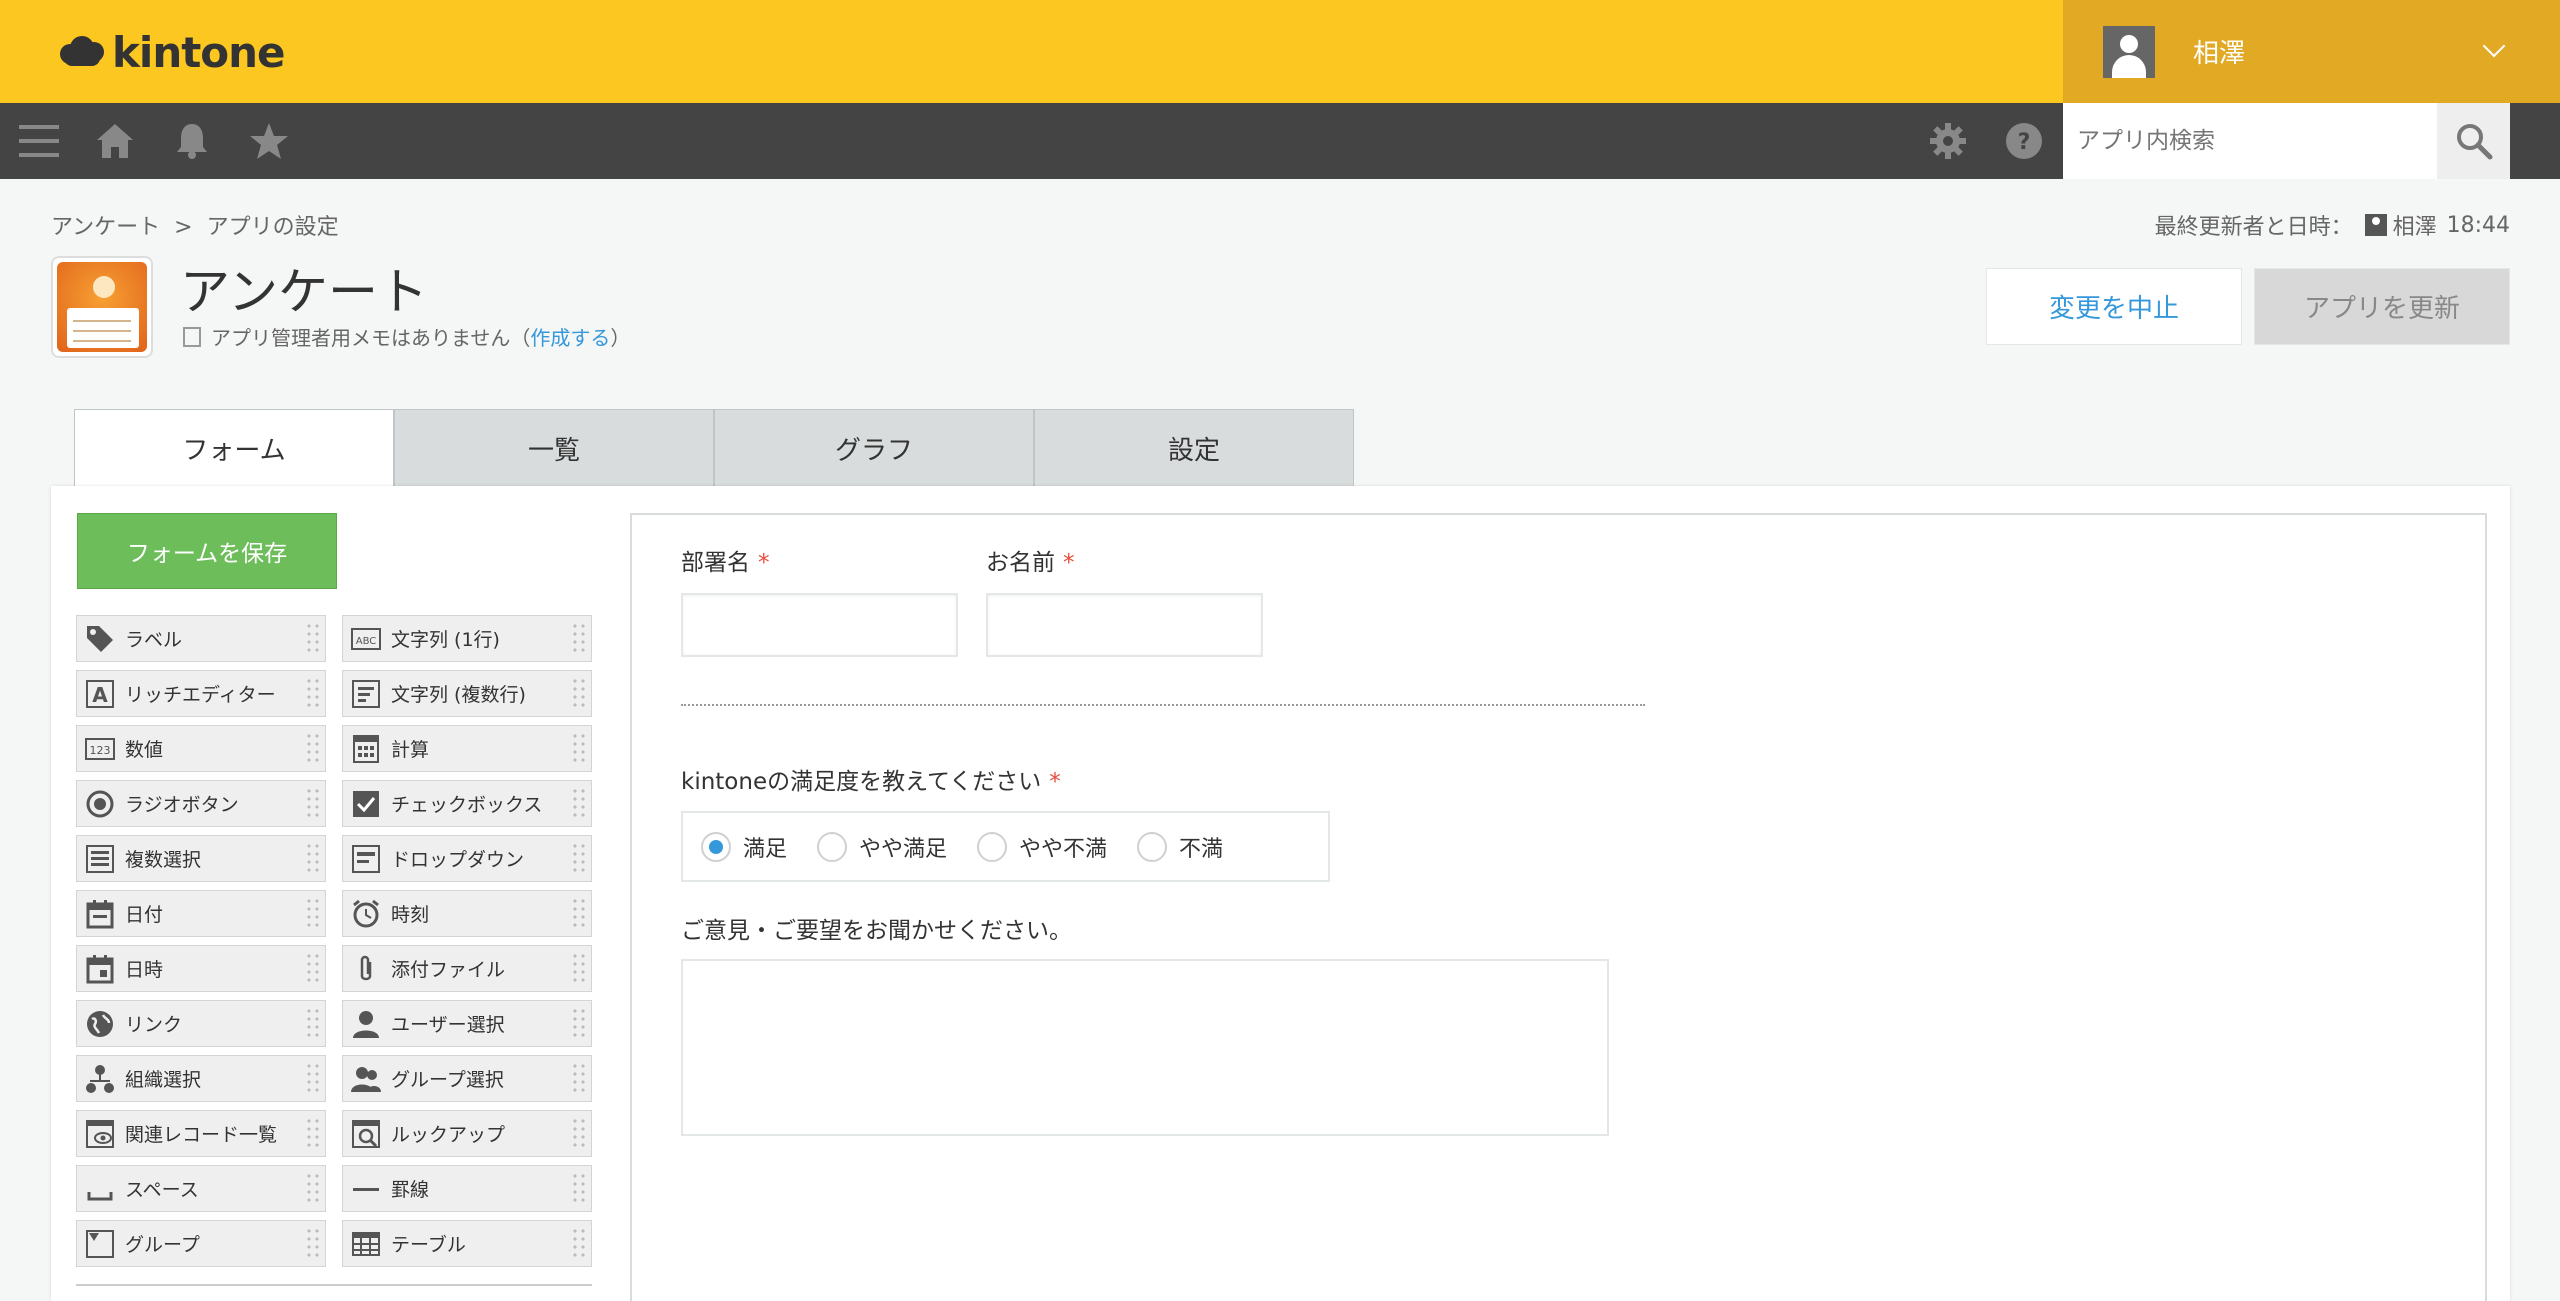 Image resolution: width=2560 pixels, height=1301 pixels. I want to click on palette-item-user: ユーザー選択, so click(467, 1023).